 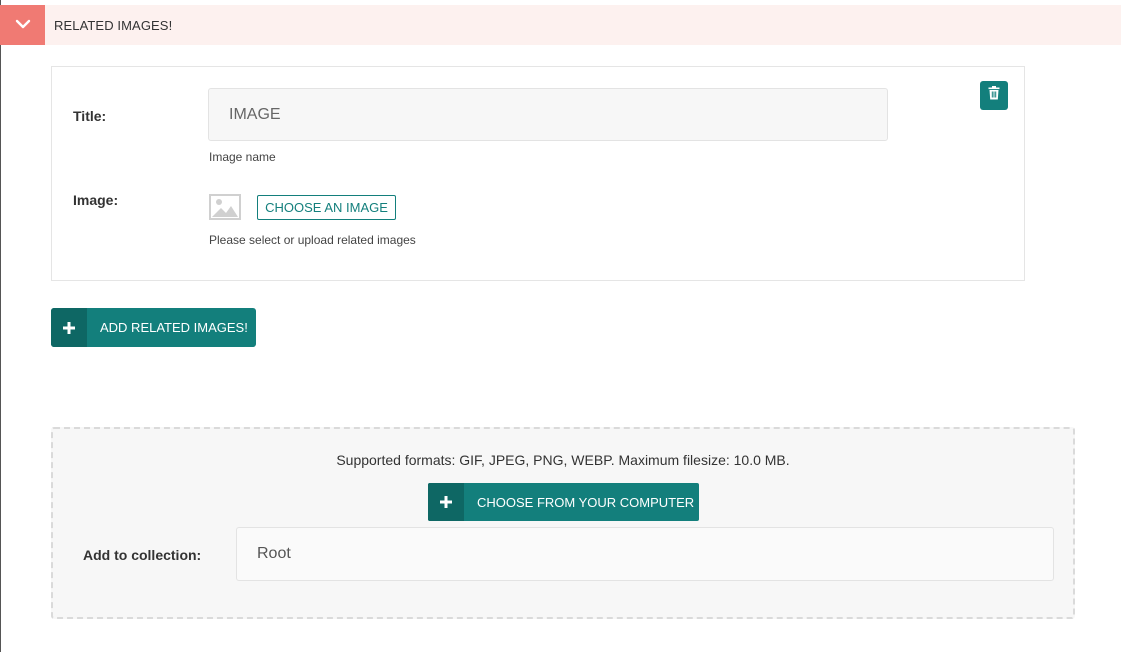 I want to click on delete-button, so click(x=994, y=95).